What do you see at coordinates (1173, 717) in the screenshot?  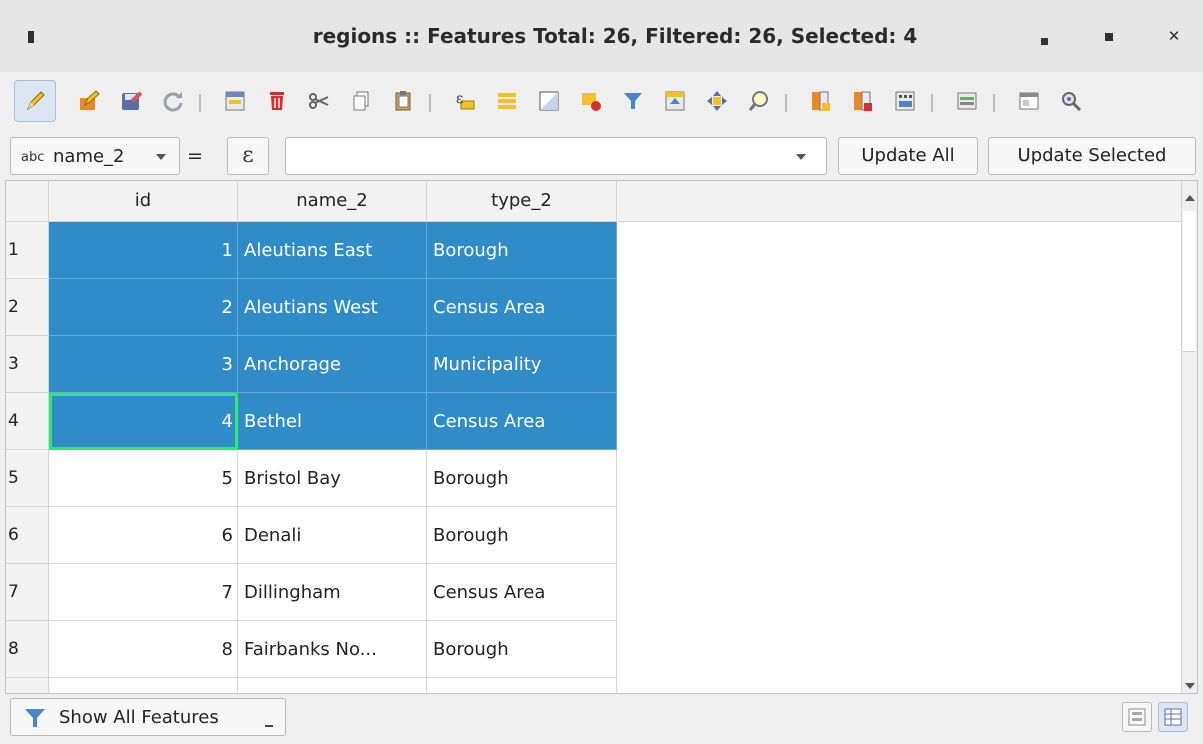 I see `table-view-button` at bounding box center [1173, 717].